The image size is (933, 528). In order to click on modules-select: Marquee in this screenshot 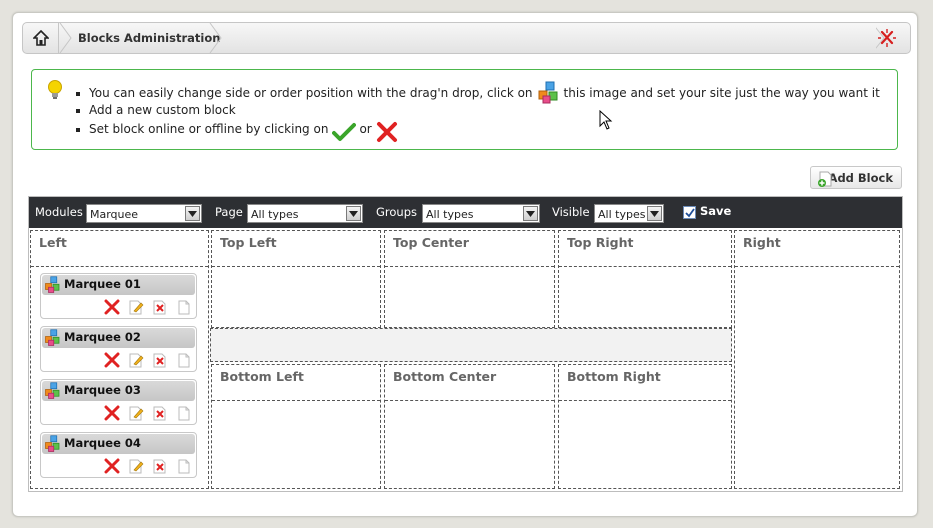, I will do `click(144, 213)`.